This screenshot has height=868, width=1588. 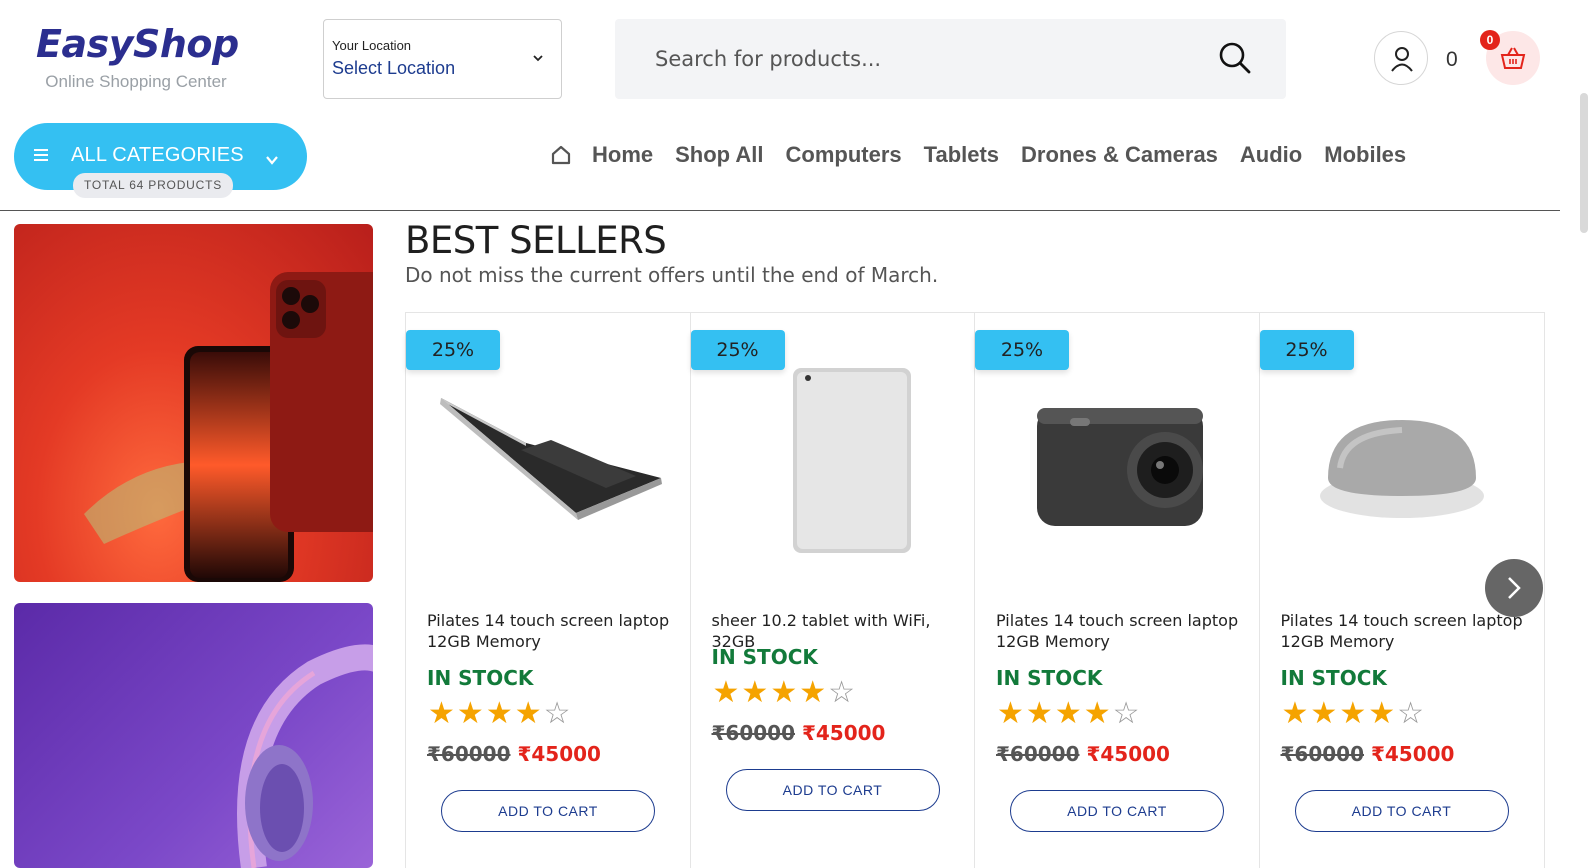 What do you see at coordinates (157, 155) in the screenshot?
I see `categories-label: ALL CATEGORIES` at bounding box center [157, 155].